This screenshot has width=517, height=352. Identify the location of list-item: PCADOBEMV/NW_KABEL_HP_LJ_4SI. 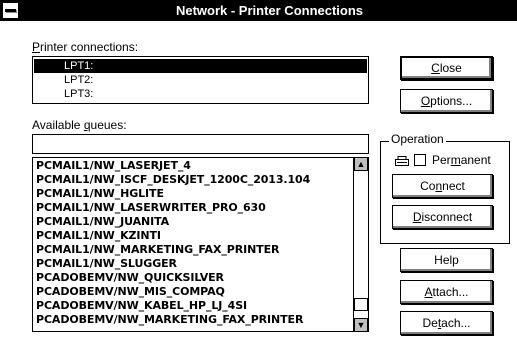
(195, 305).